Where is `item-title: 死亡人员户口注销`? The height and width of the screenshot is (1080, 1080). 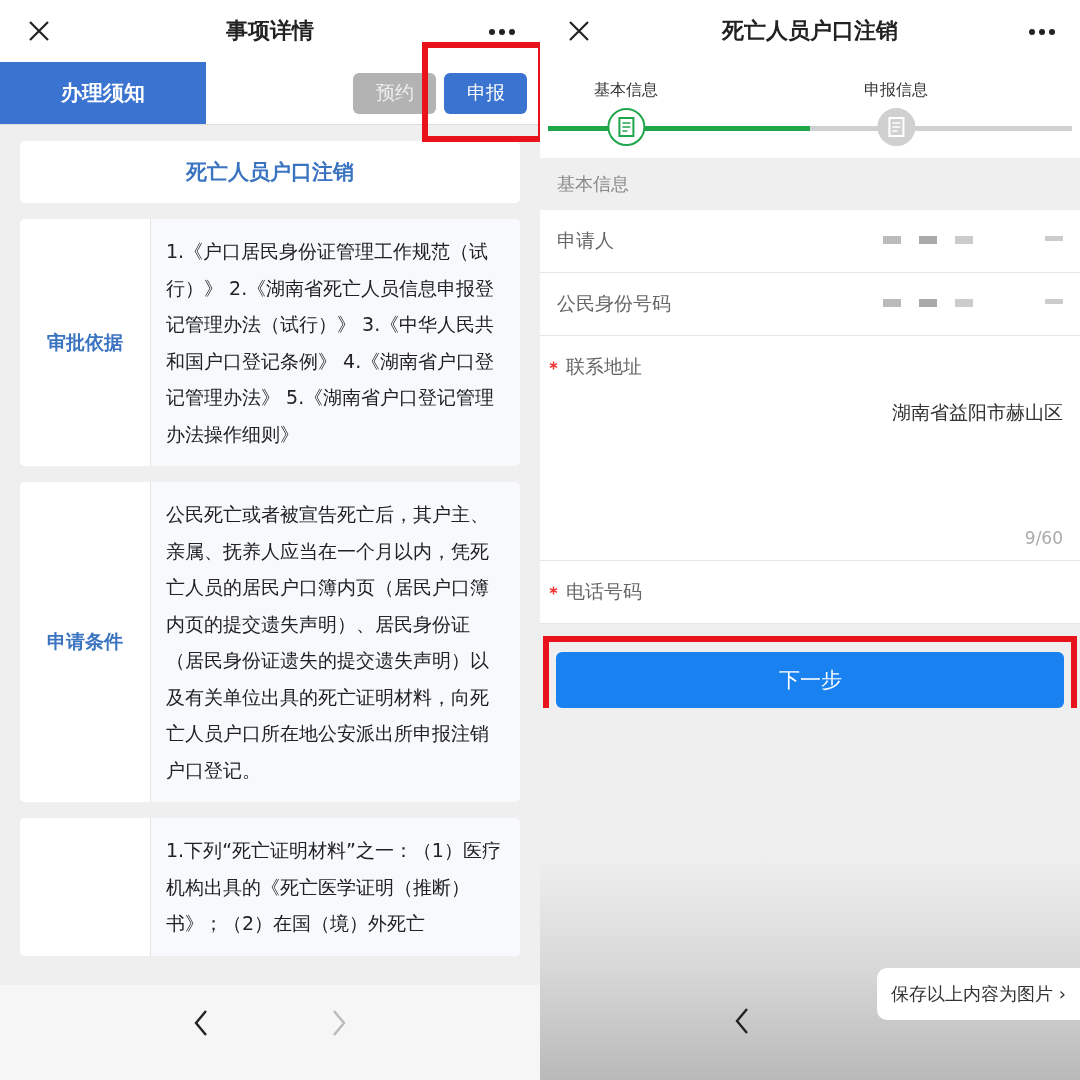
item-title: 死亡人员户口注销 is located at coordinates (270, 172).